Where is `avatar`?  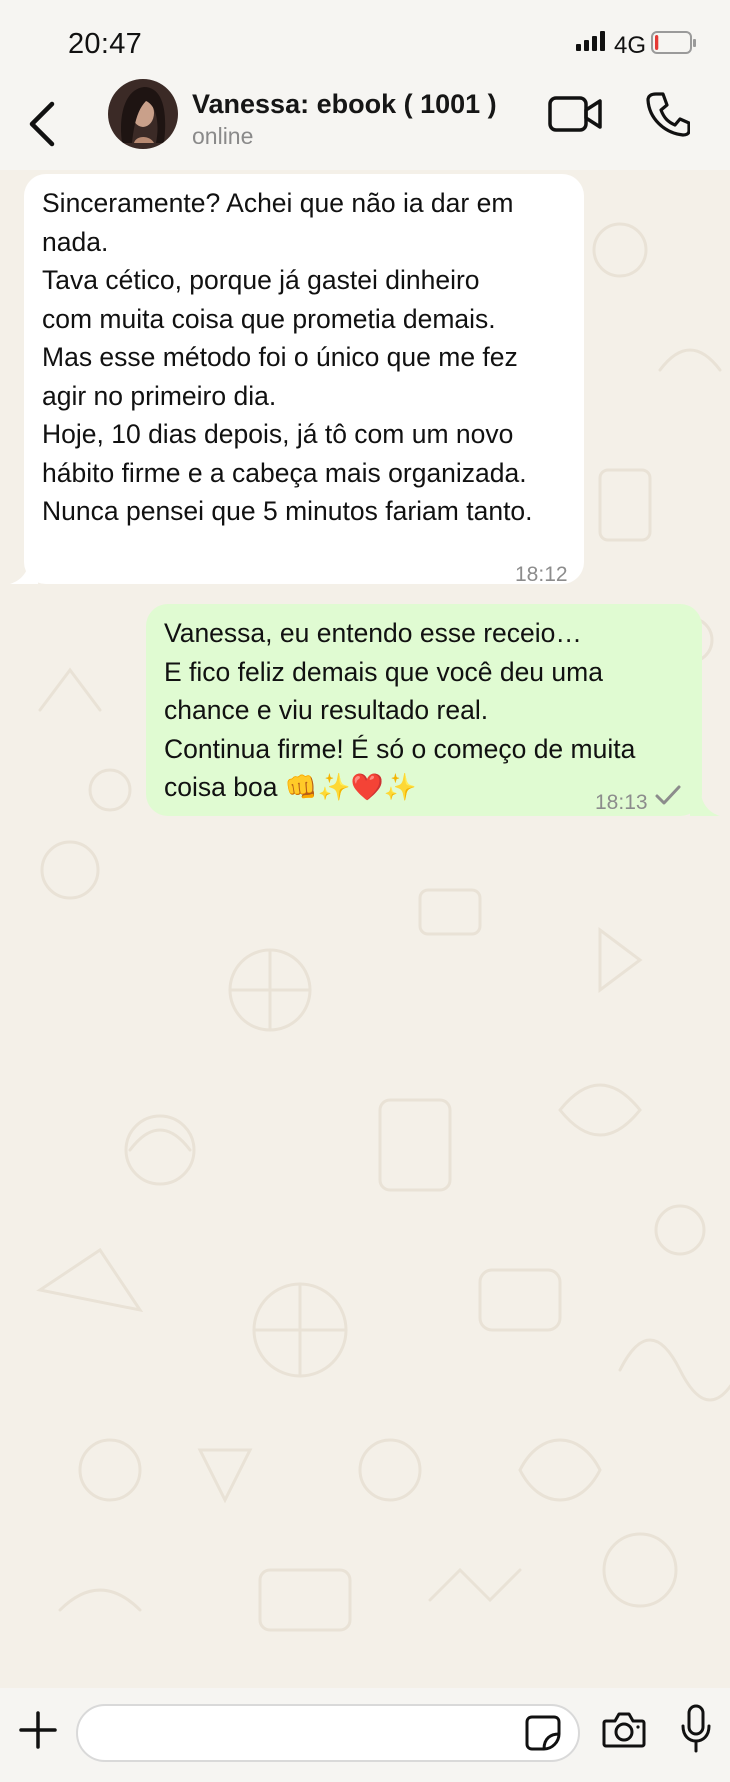
avatar is located at coordinates (143, 114).